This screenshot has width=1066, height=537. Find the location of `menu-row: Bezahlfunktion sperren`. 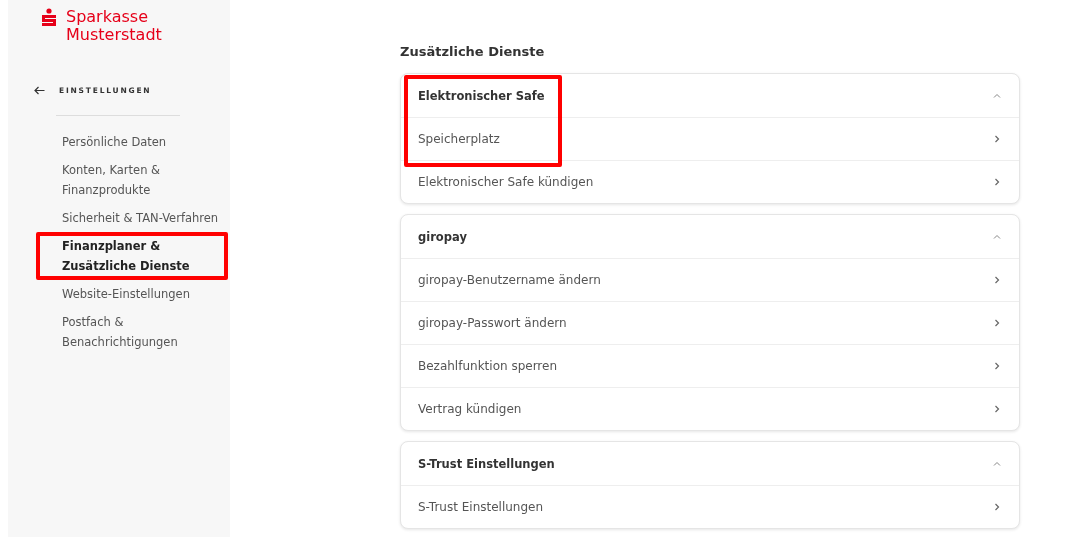

menu-row: Bezahlfunktion sperren is located at coordinates (710, 365).